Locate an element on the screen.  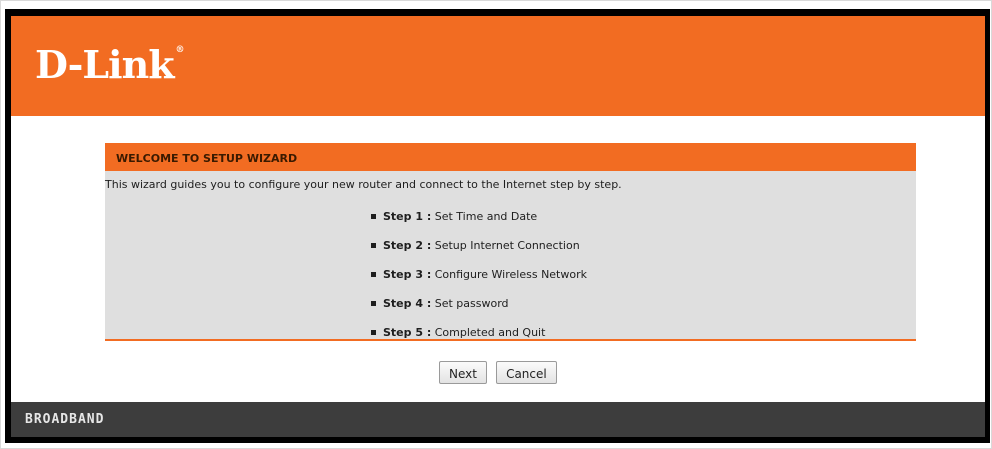
wizard-title: WELCOME TO SETUP WIZARD is located at coordinates (510, 157).